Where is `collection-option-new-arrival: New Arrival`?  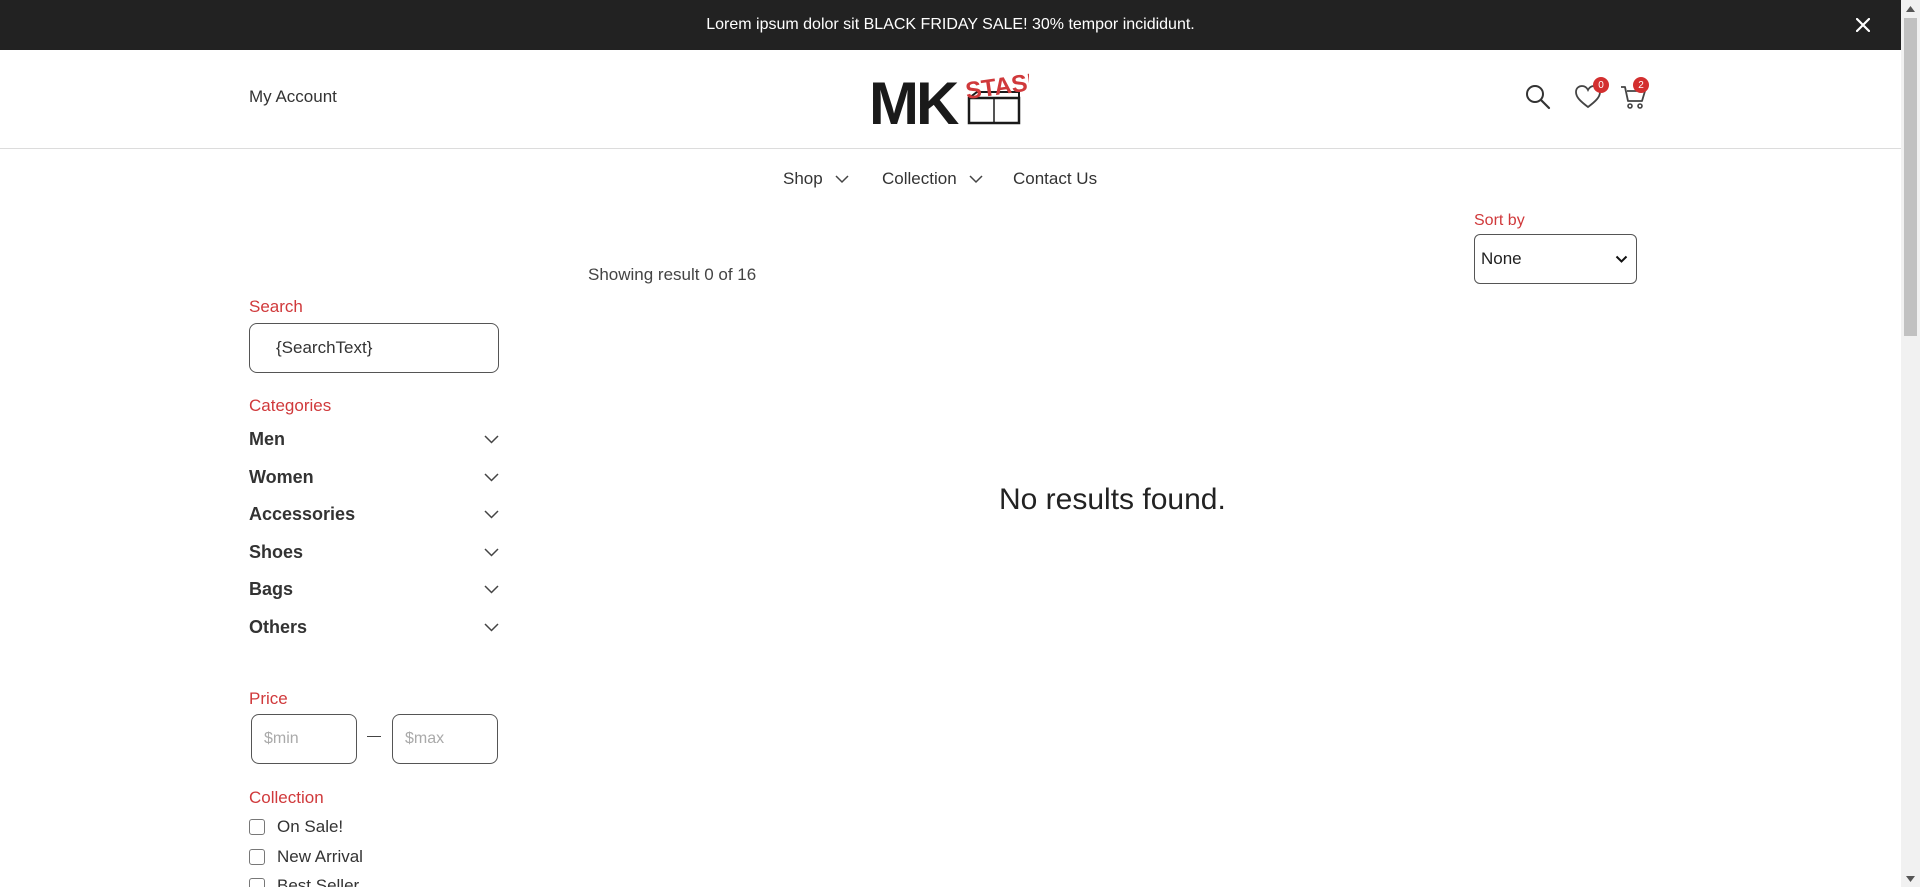 collection-option-new-arrival: New Arrival is located at coordinates (306, 857).